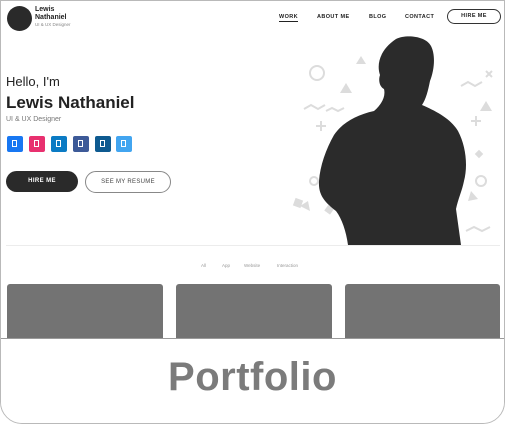 The height and width of the screenshot is (424, 505). I want to click on hire-me-button: HIRE ME, so click(42, 181).